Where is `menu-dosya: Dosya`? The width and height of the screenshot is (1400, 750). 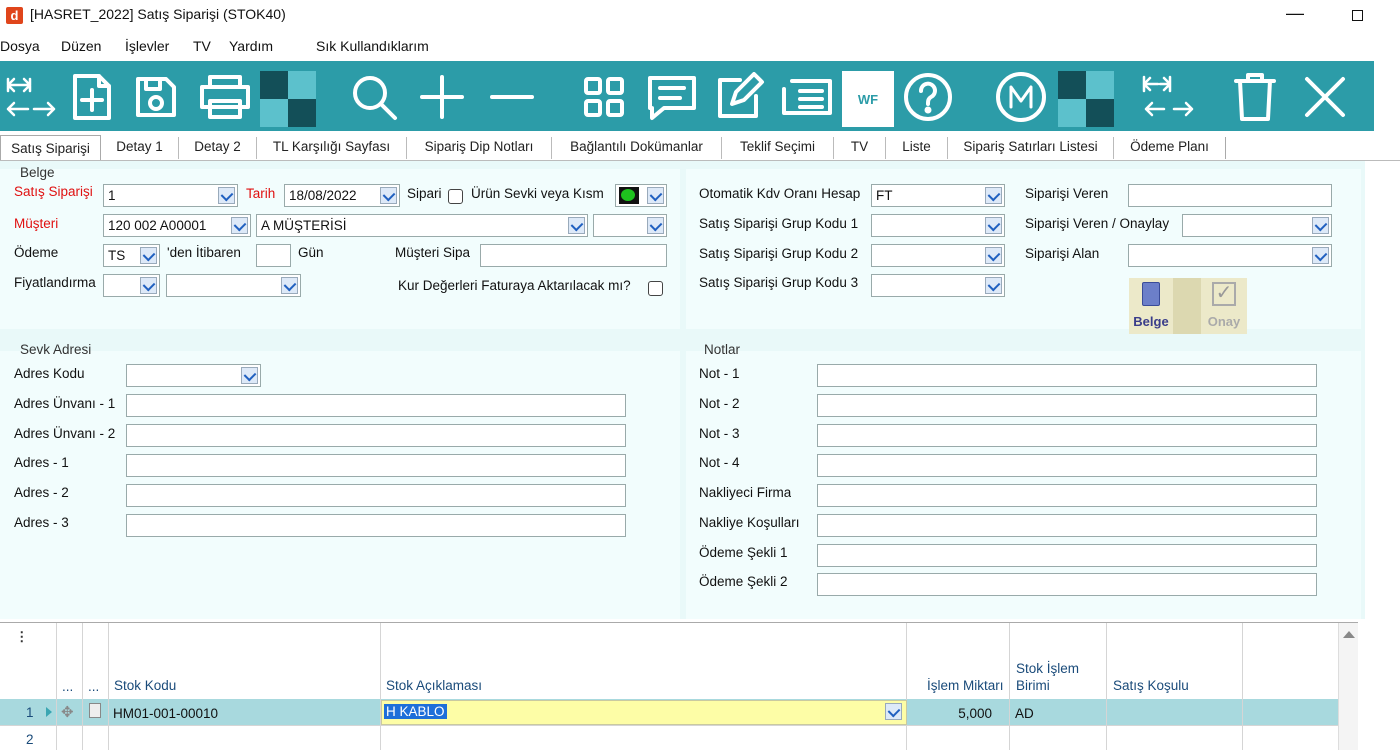
menu-dosya: Dosya is located at coordinates (20, 46).